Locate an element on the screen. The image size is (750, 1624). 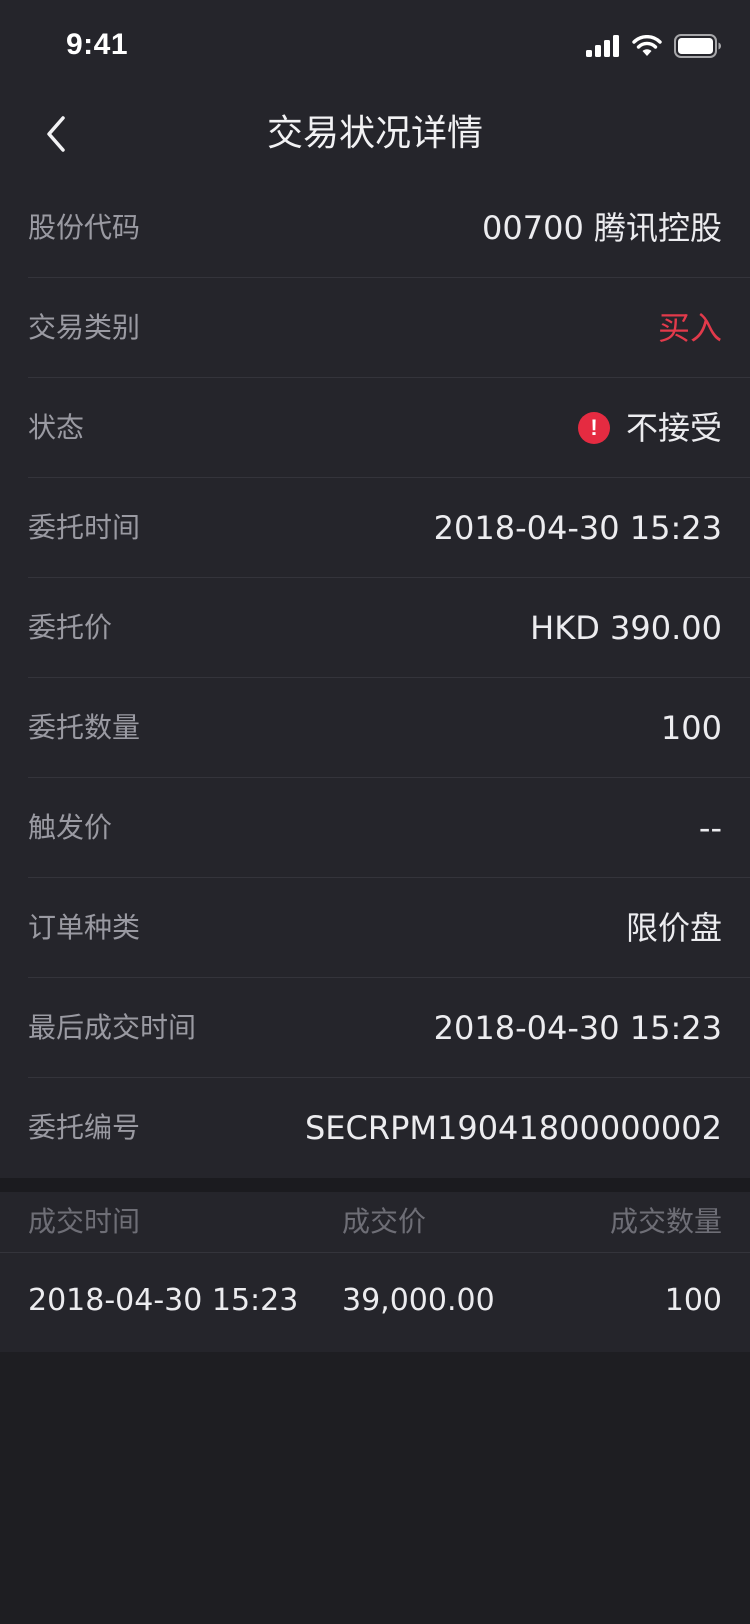
detail-row-order-quantity: 委托数量 100 is located at coordinates (375, 728).